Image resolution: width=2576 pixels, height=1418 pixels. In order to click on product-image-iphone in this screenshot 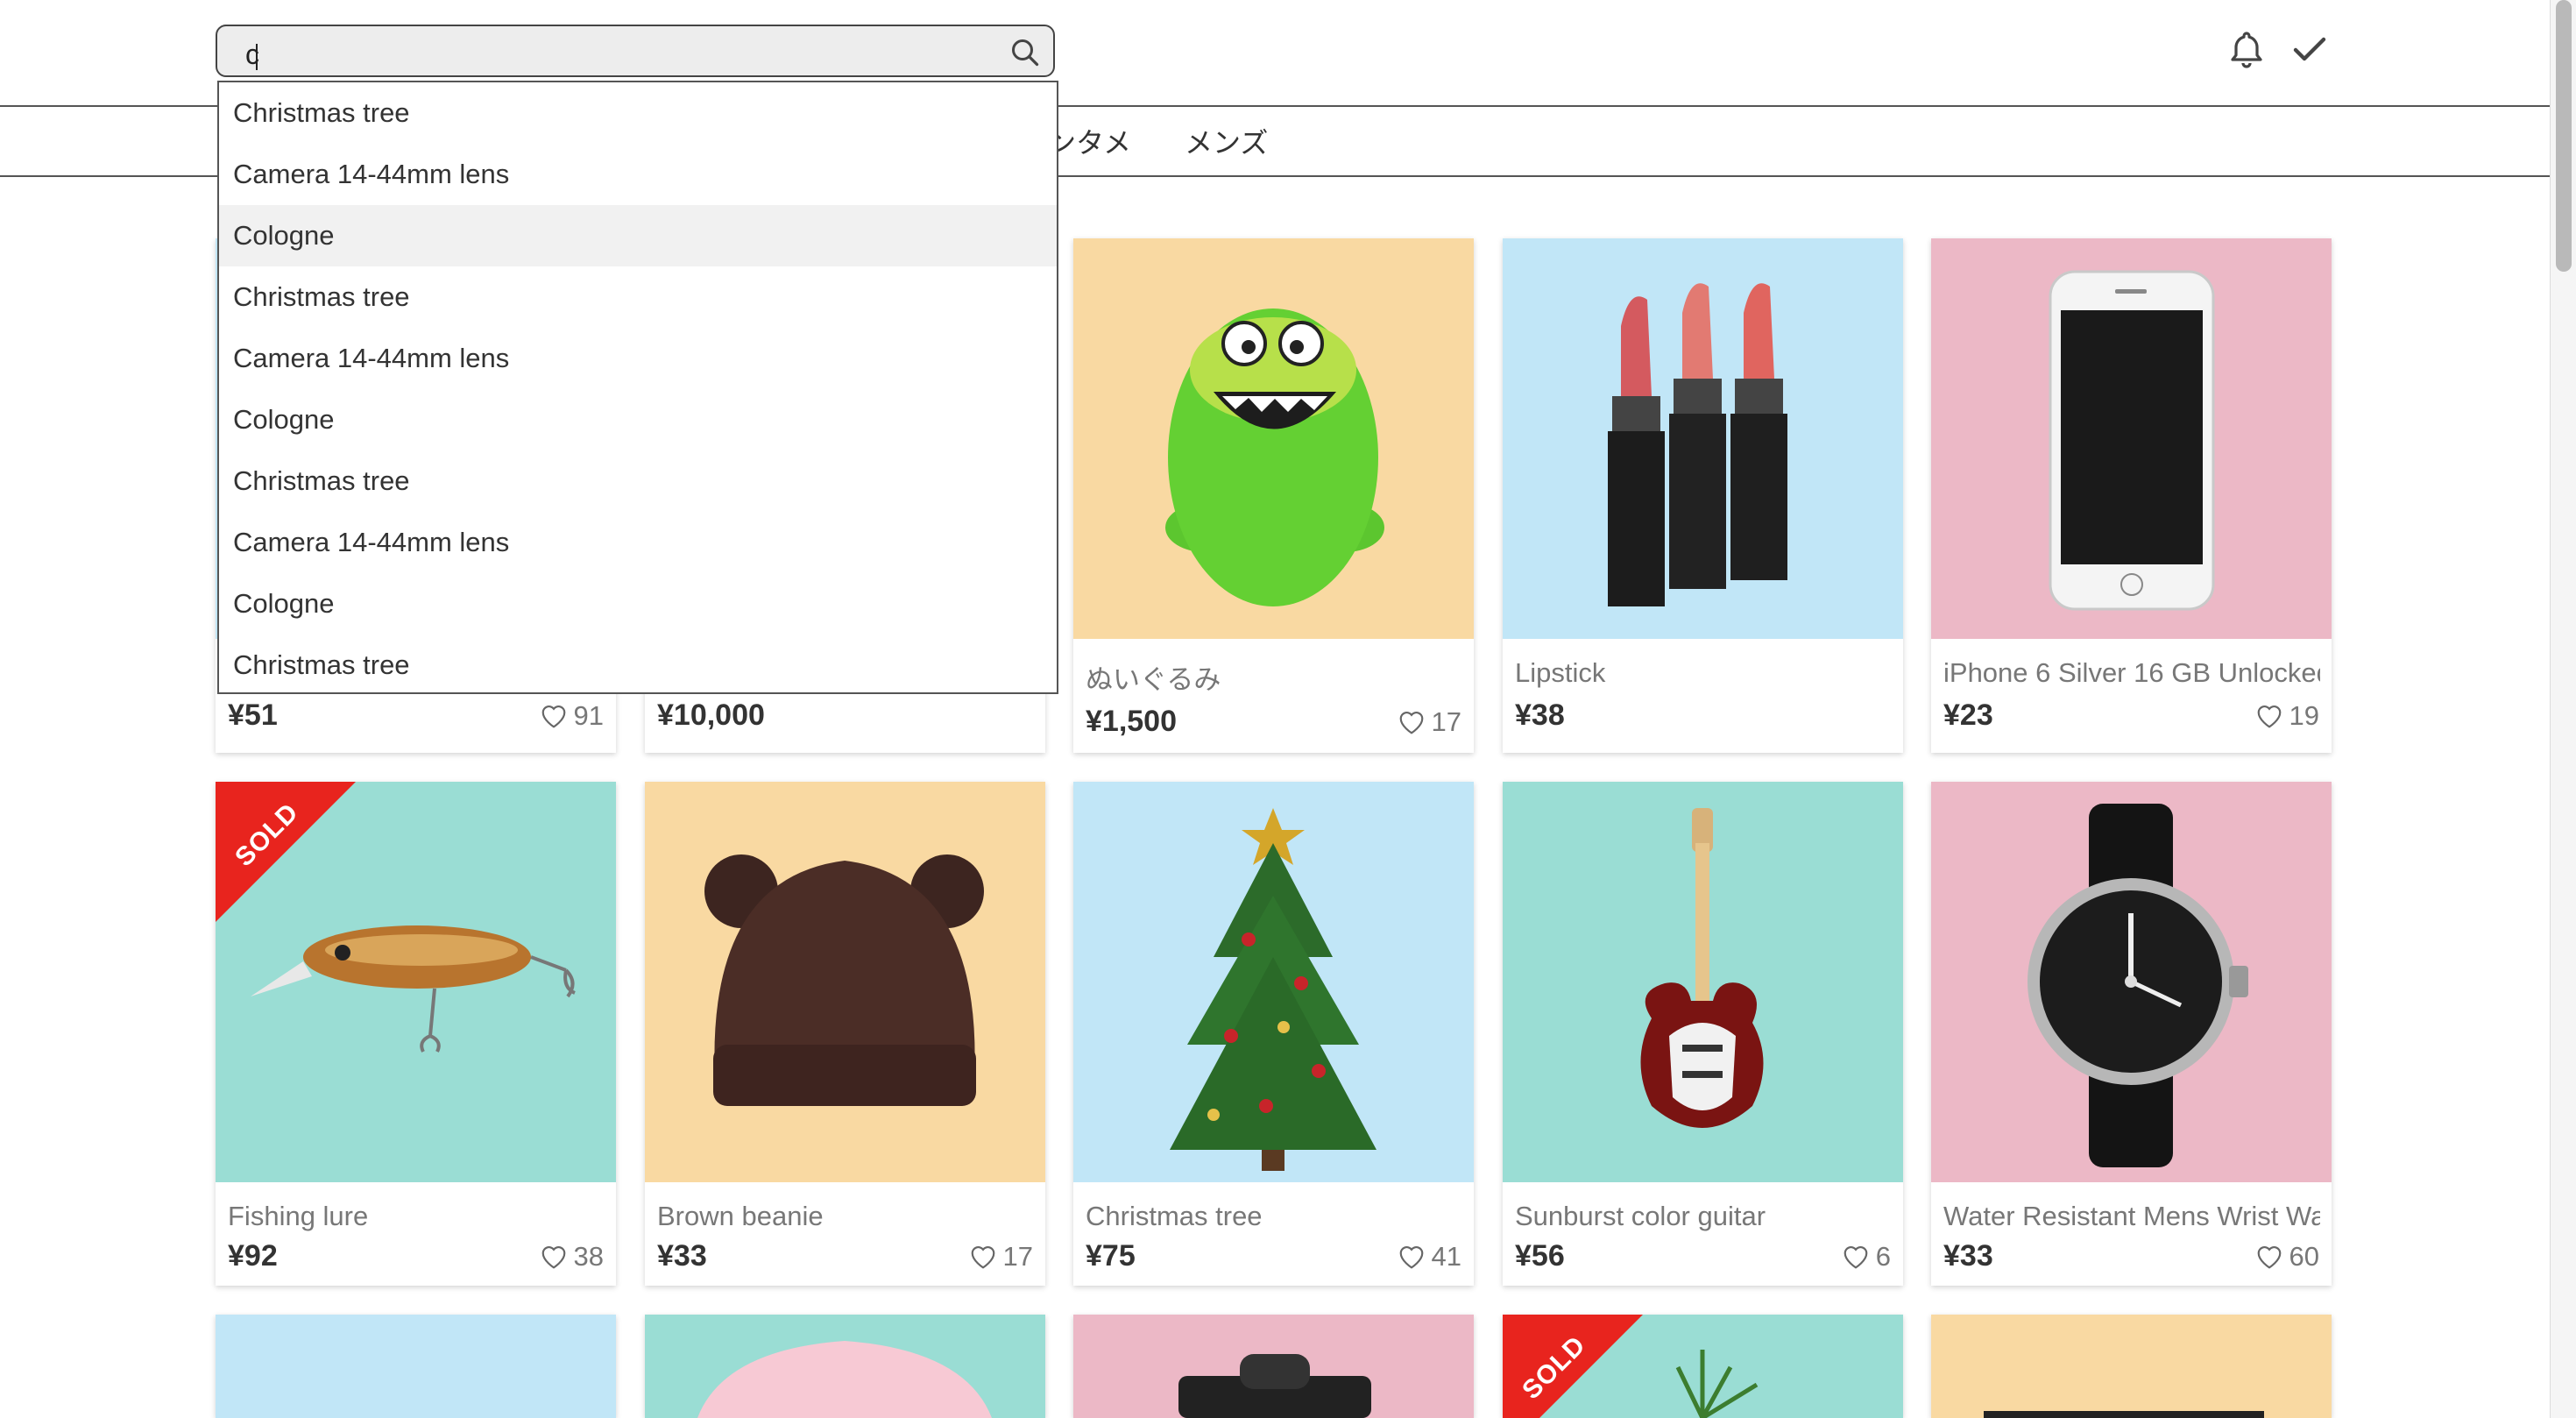, I will do `click(2131, 438)`.